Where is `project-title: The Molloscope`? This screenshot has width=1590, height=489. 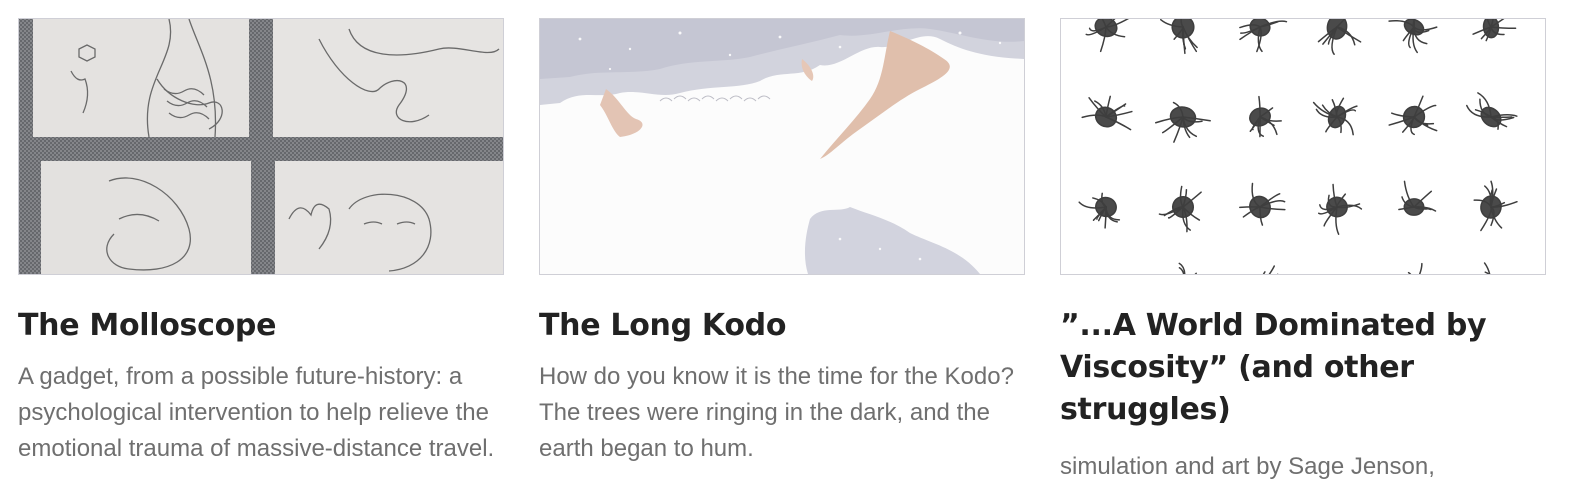
project-title: The Molloscope is located at coordinates (261, 326).